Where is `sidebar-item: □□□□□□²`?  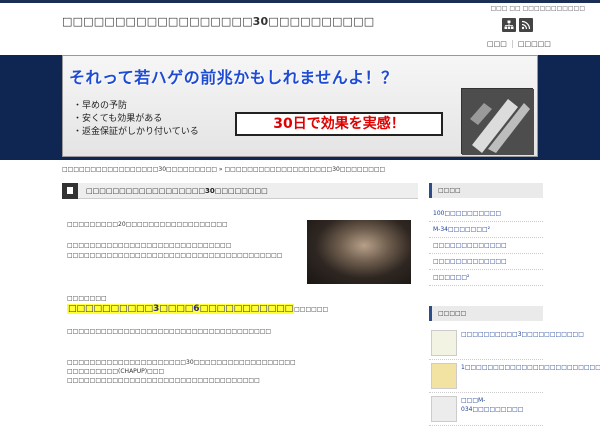
sidebar-item: □□□□□□² is located at coordinates (486, 278).